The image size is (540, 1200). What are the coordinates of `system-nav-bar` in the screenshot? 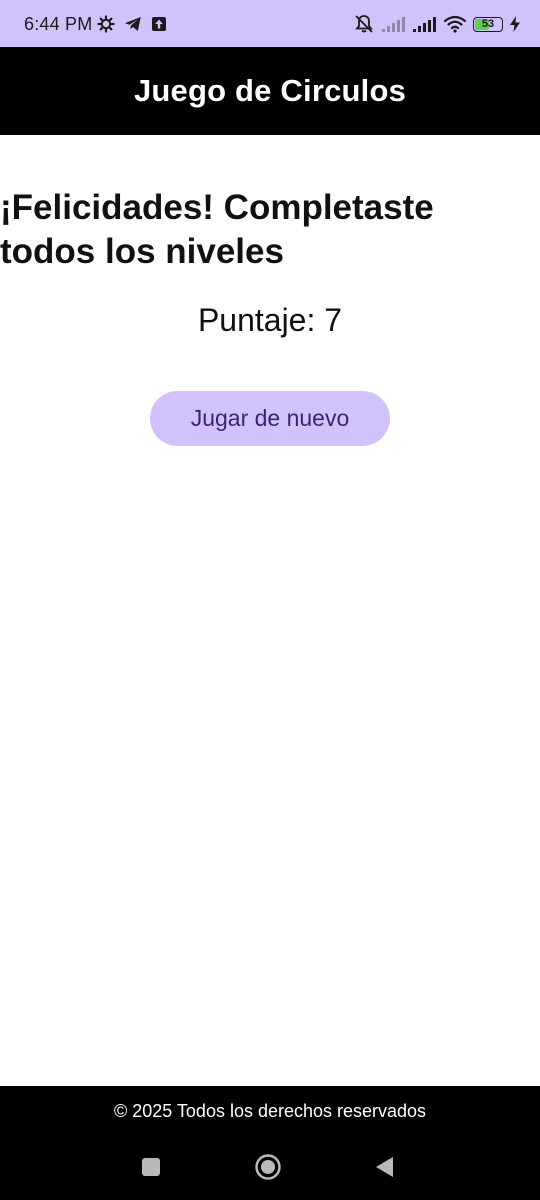 It's located at (270, 1167).